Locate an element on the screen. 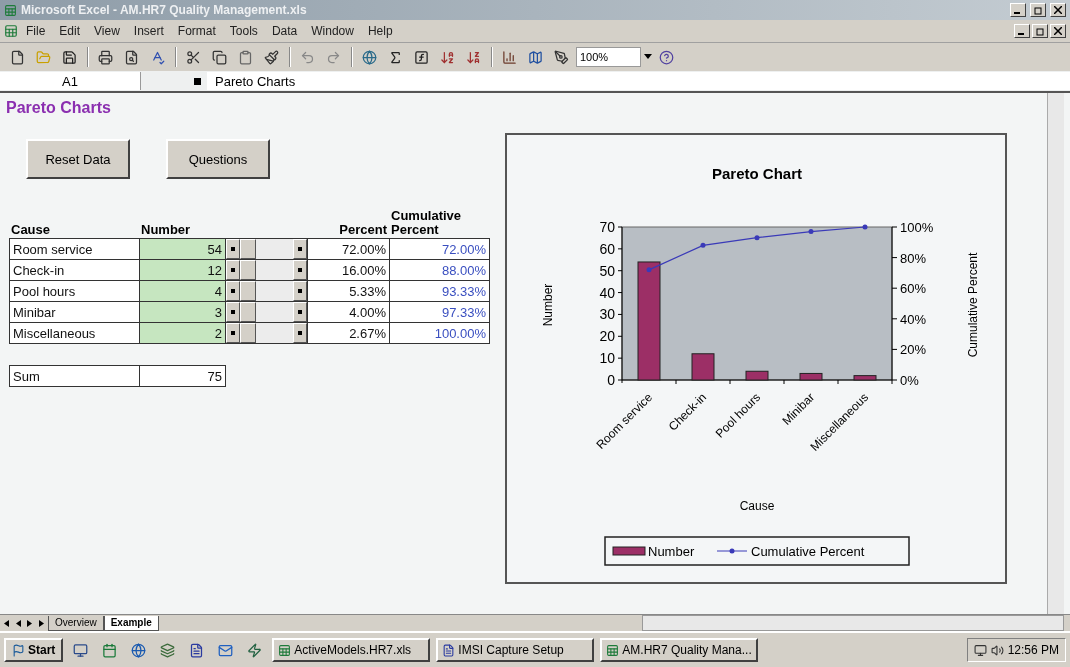 The width and height of the screenshot is (1070, 667). column-header: Cumulative Percent is located at coordinates (426, 223).